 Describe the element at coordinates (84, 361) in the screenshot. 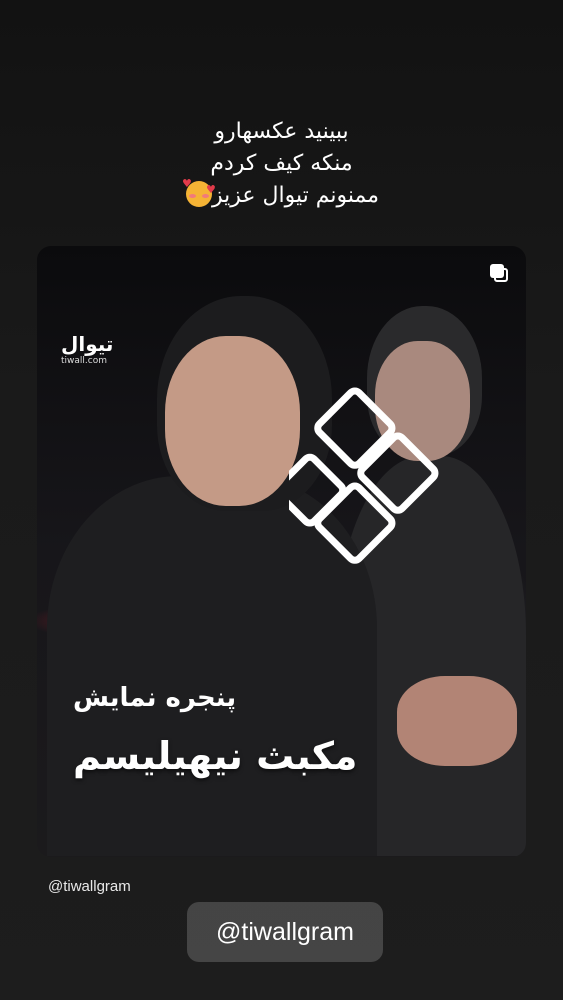

I see `tiwall-brand-en: tiwall.com` at that location.